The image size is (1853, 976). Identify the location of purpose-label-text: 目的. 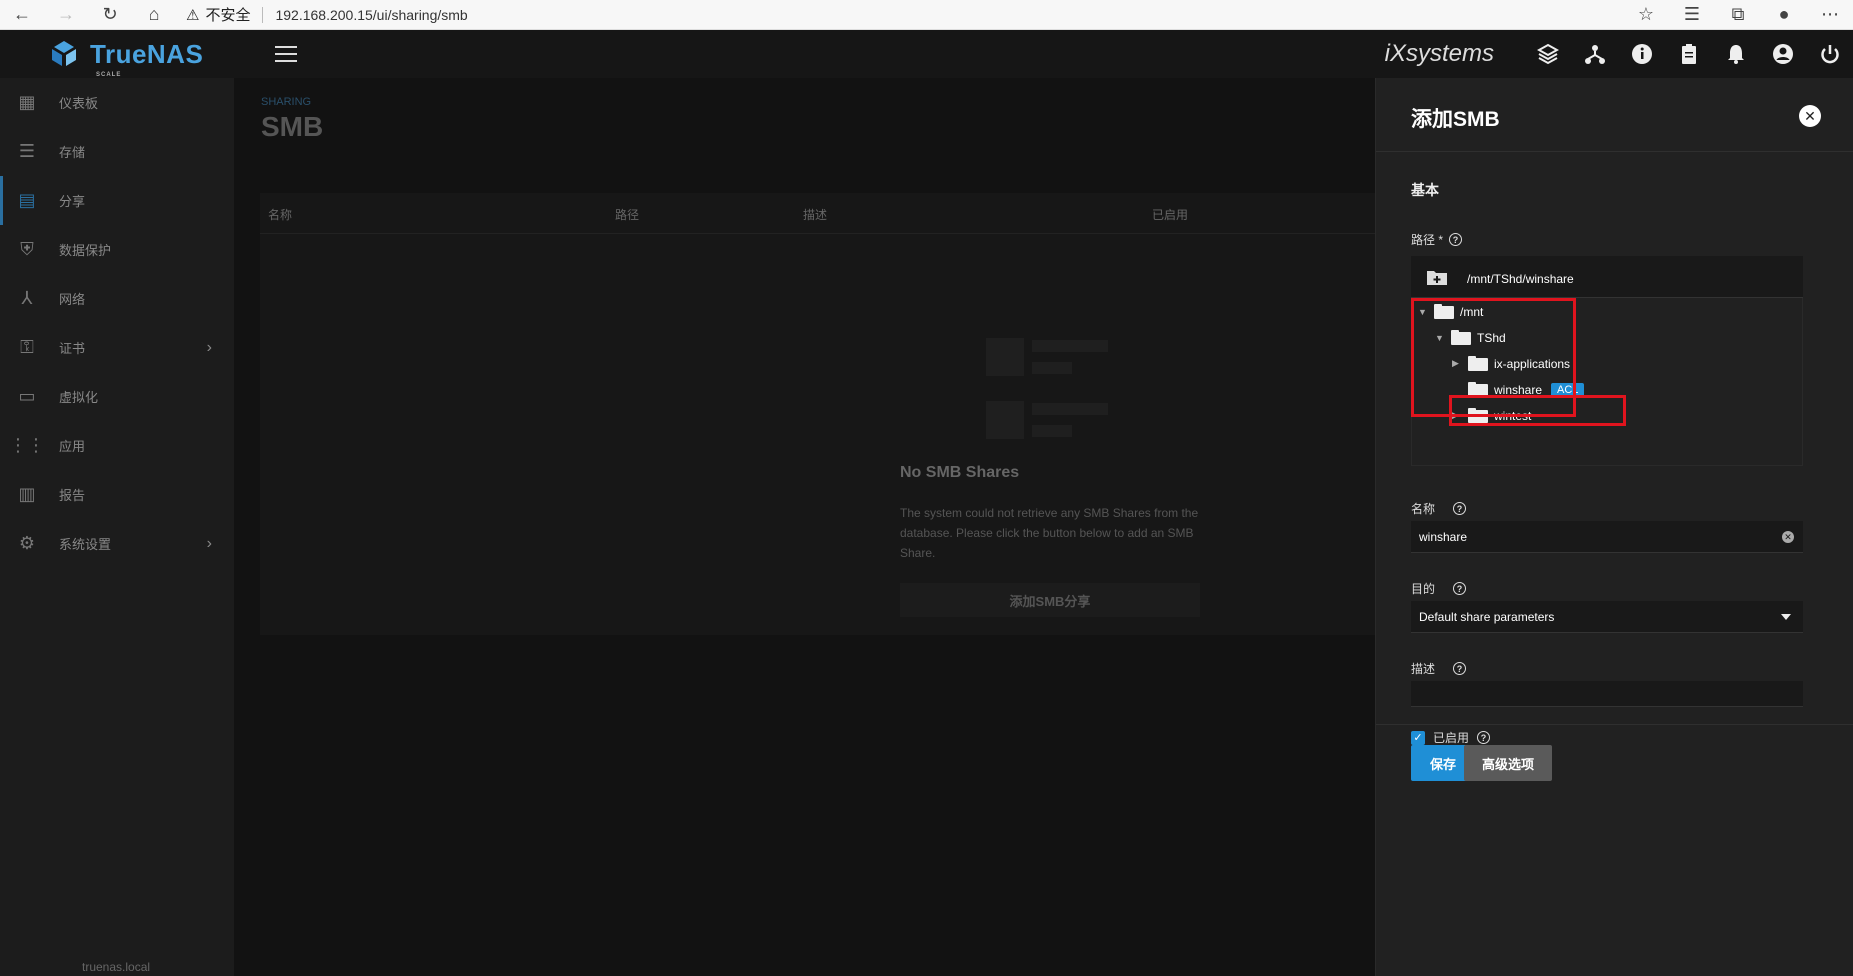
(1423, 589).